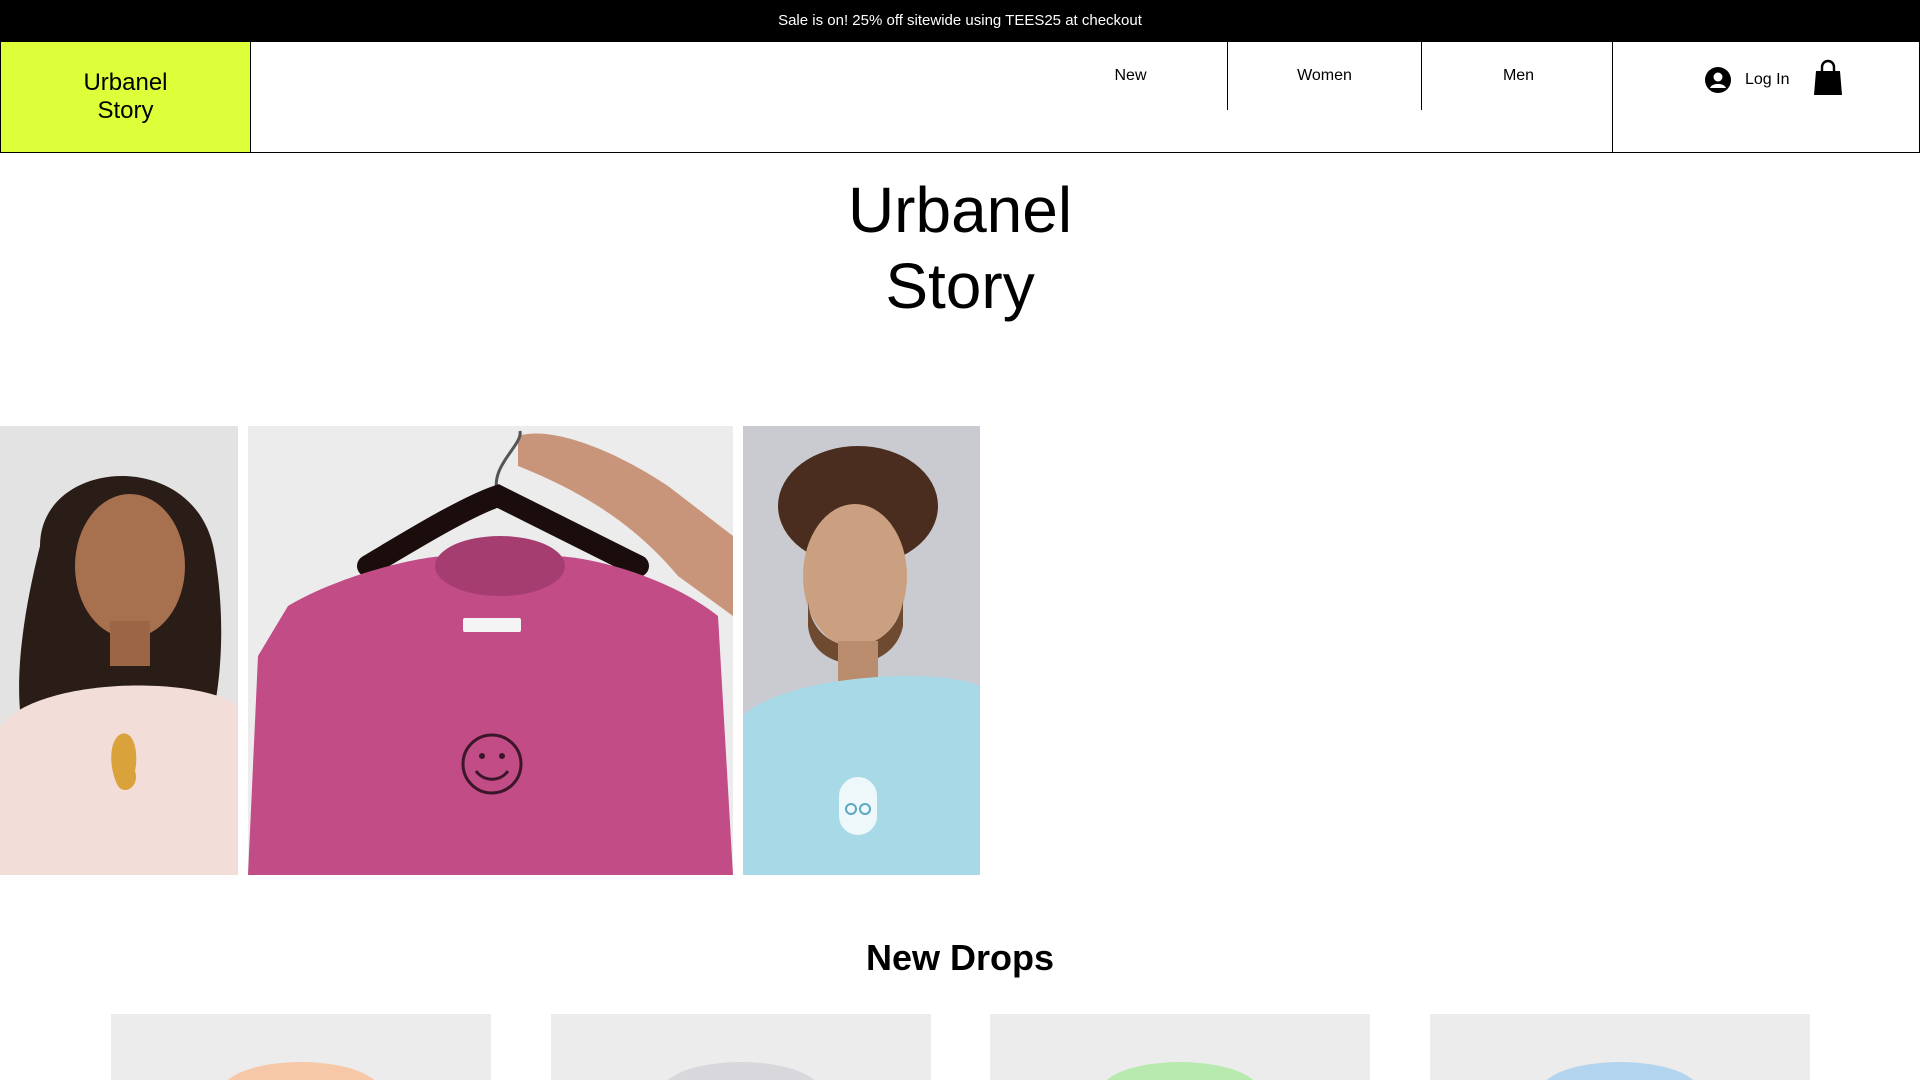 This screenshot has height=1080, width=1920. Describe the element at coordinates (861, 650) in the screenshot. I see `man-blue-bike-tee-photo` at that location.